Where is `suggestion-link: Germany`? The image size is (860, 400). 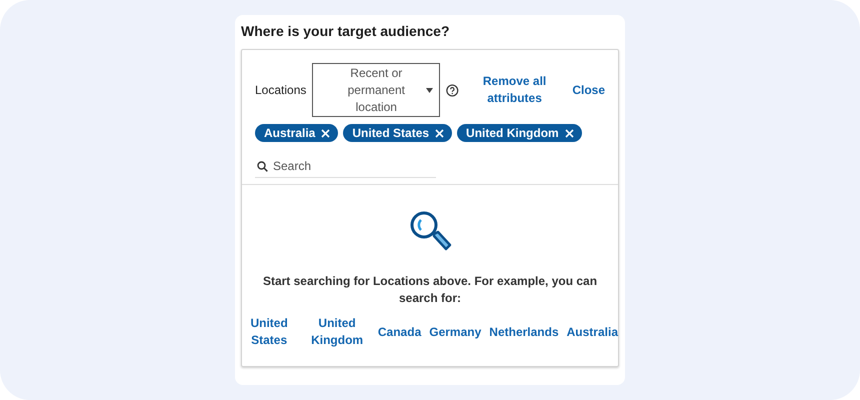 suggestion-link: Germany is located at coordinates (455, 332).